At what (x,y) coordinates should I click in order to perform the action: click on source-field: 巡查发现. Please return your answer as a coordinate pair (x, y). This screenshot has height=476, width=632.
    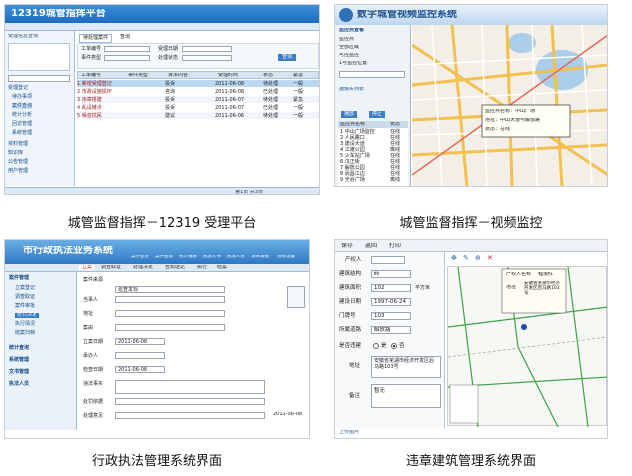
    Looking at the image, I should click on (170, 289).